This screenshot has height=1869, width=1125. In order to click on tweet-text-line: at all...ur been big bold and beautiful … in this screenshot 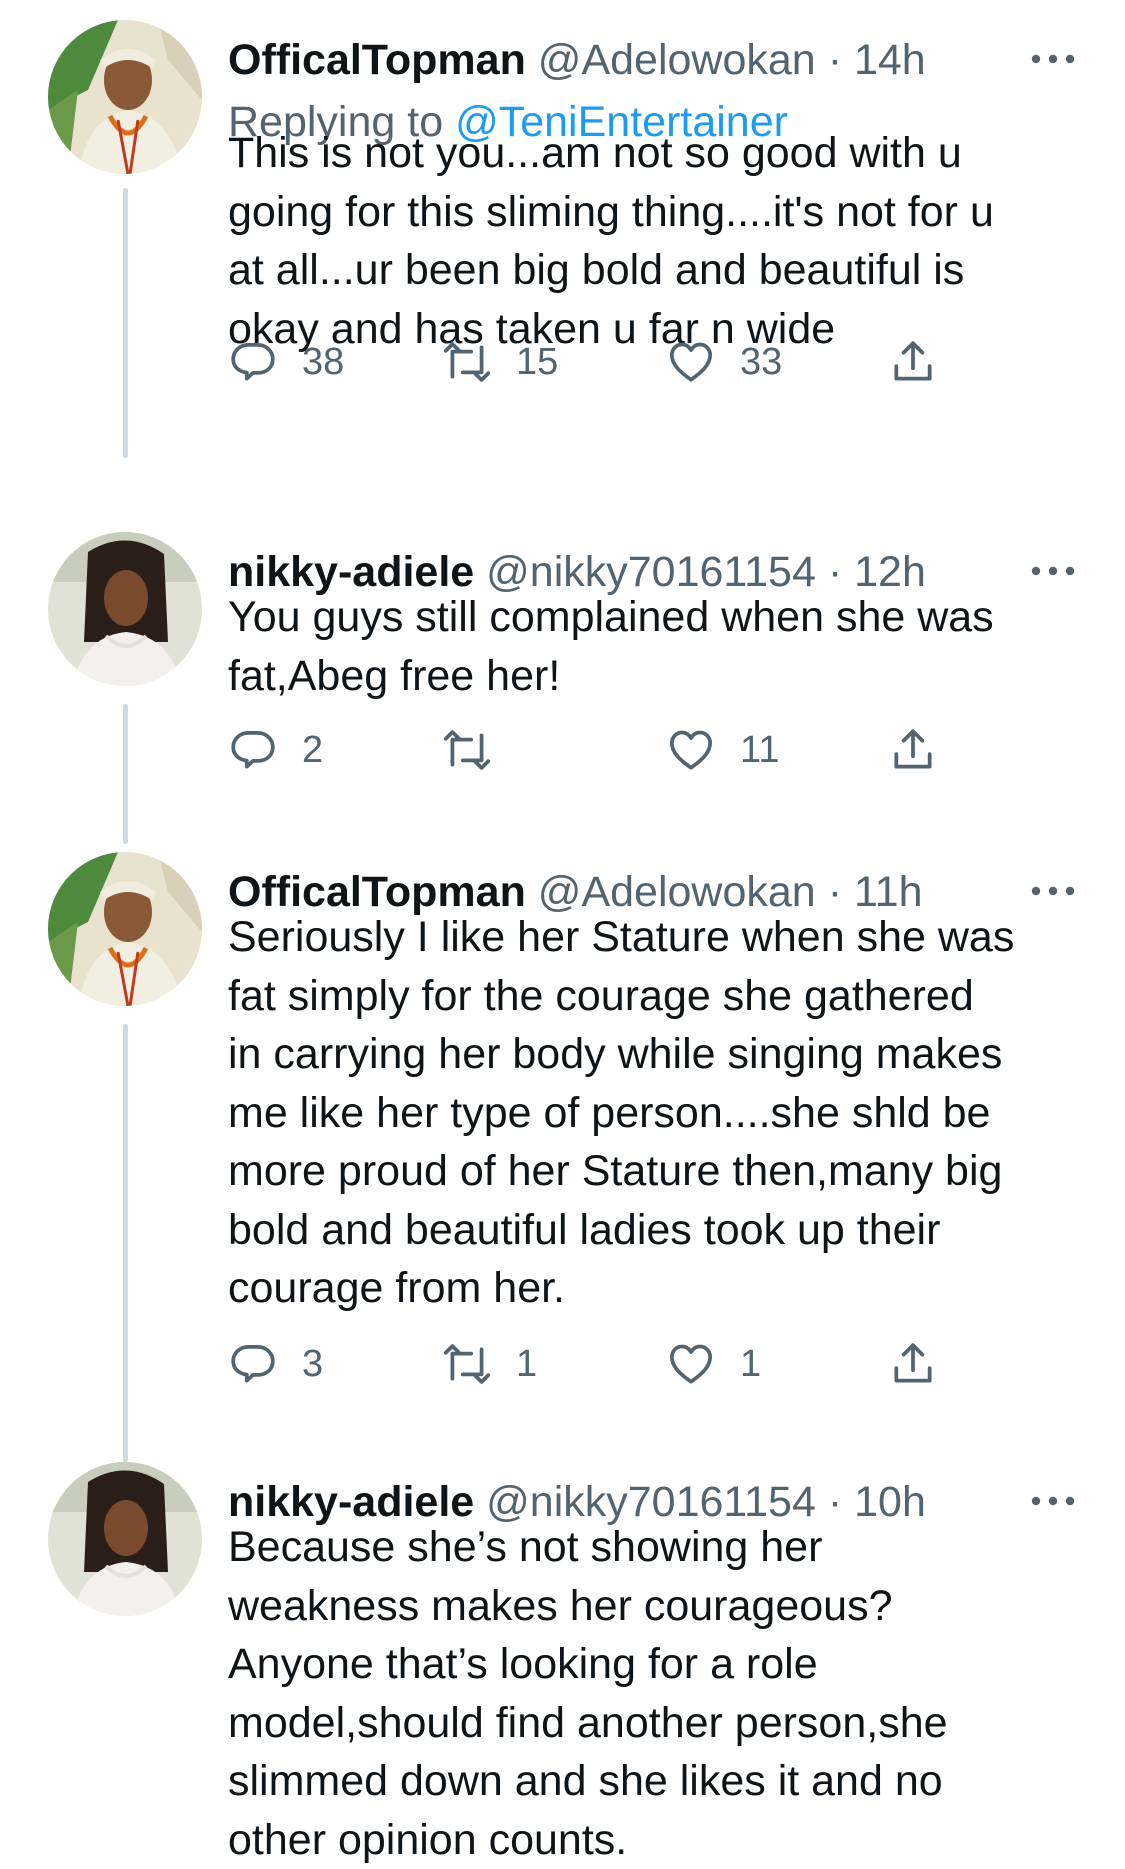, I will do `click(658, 270)`.